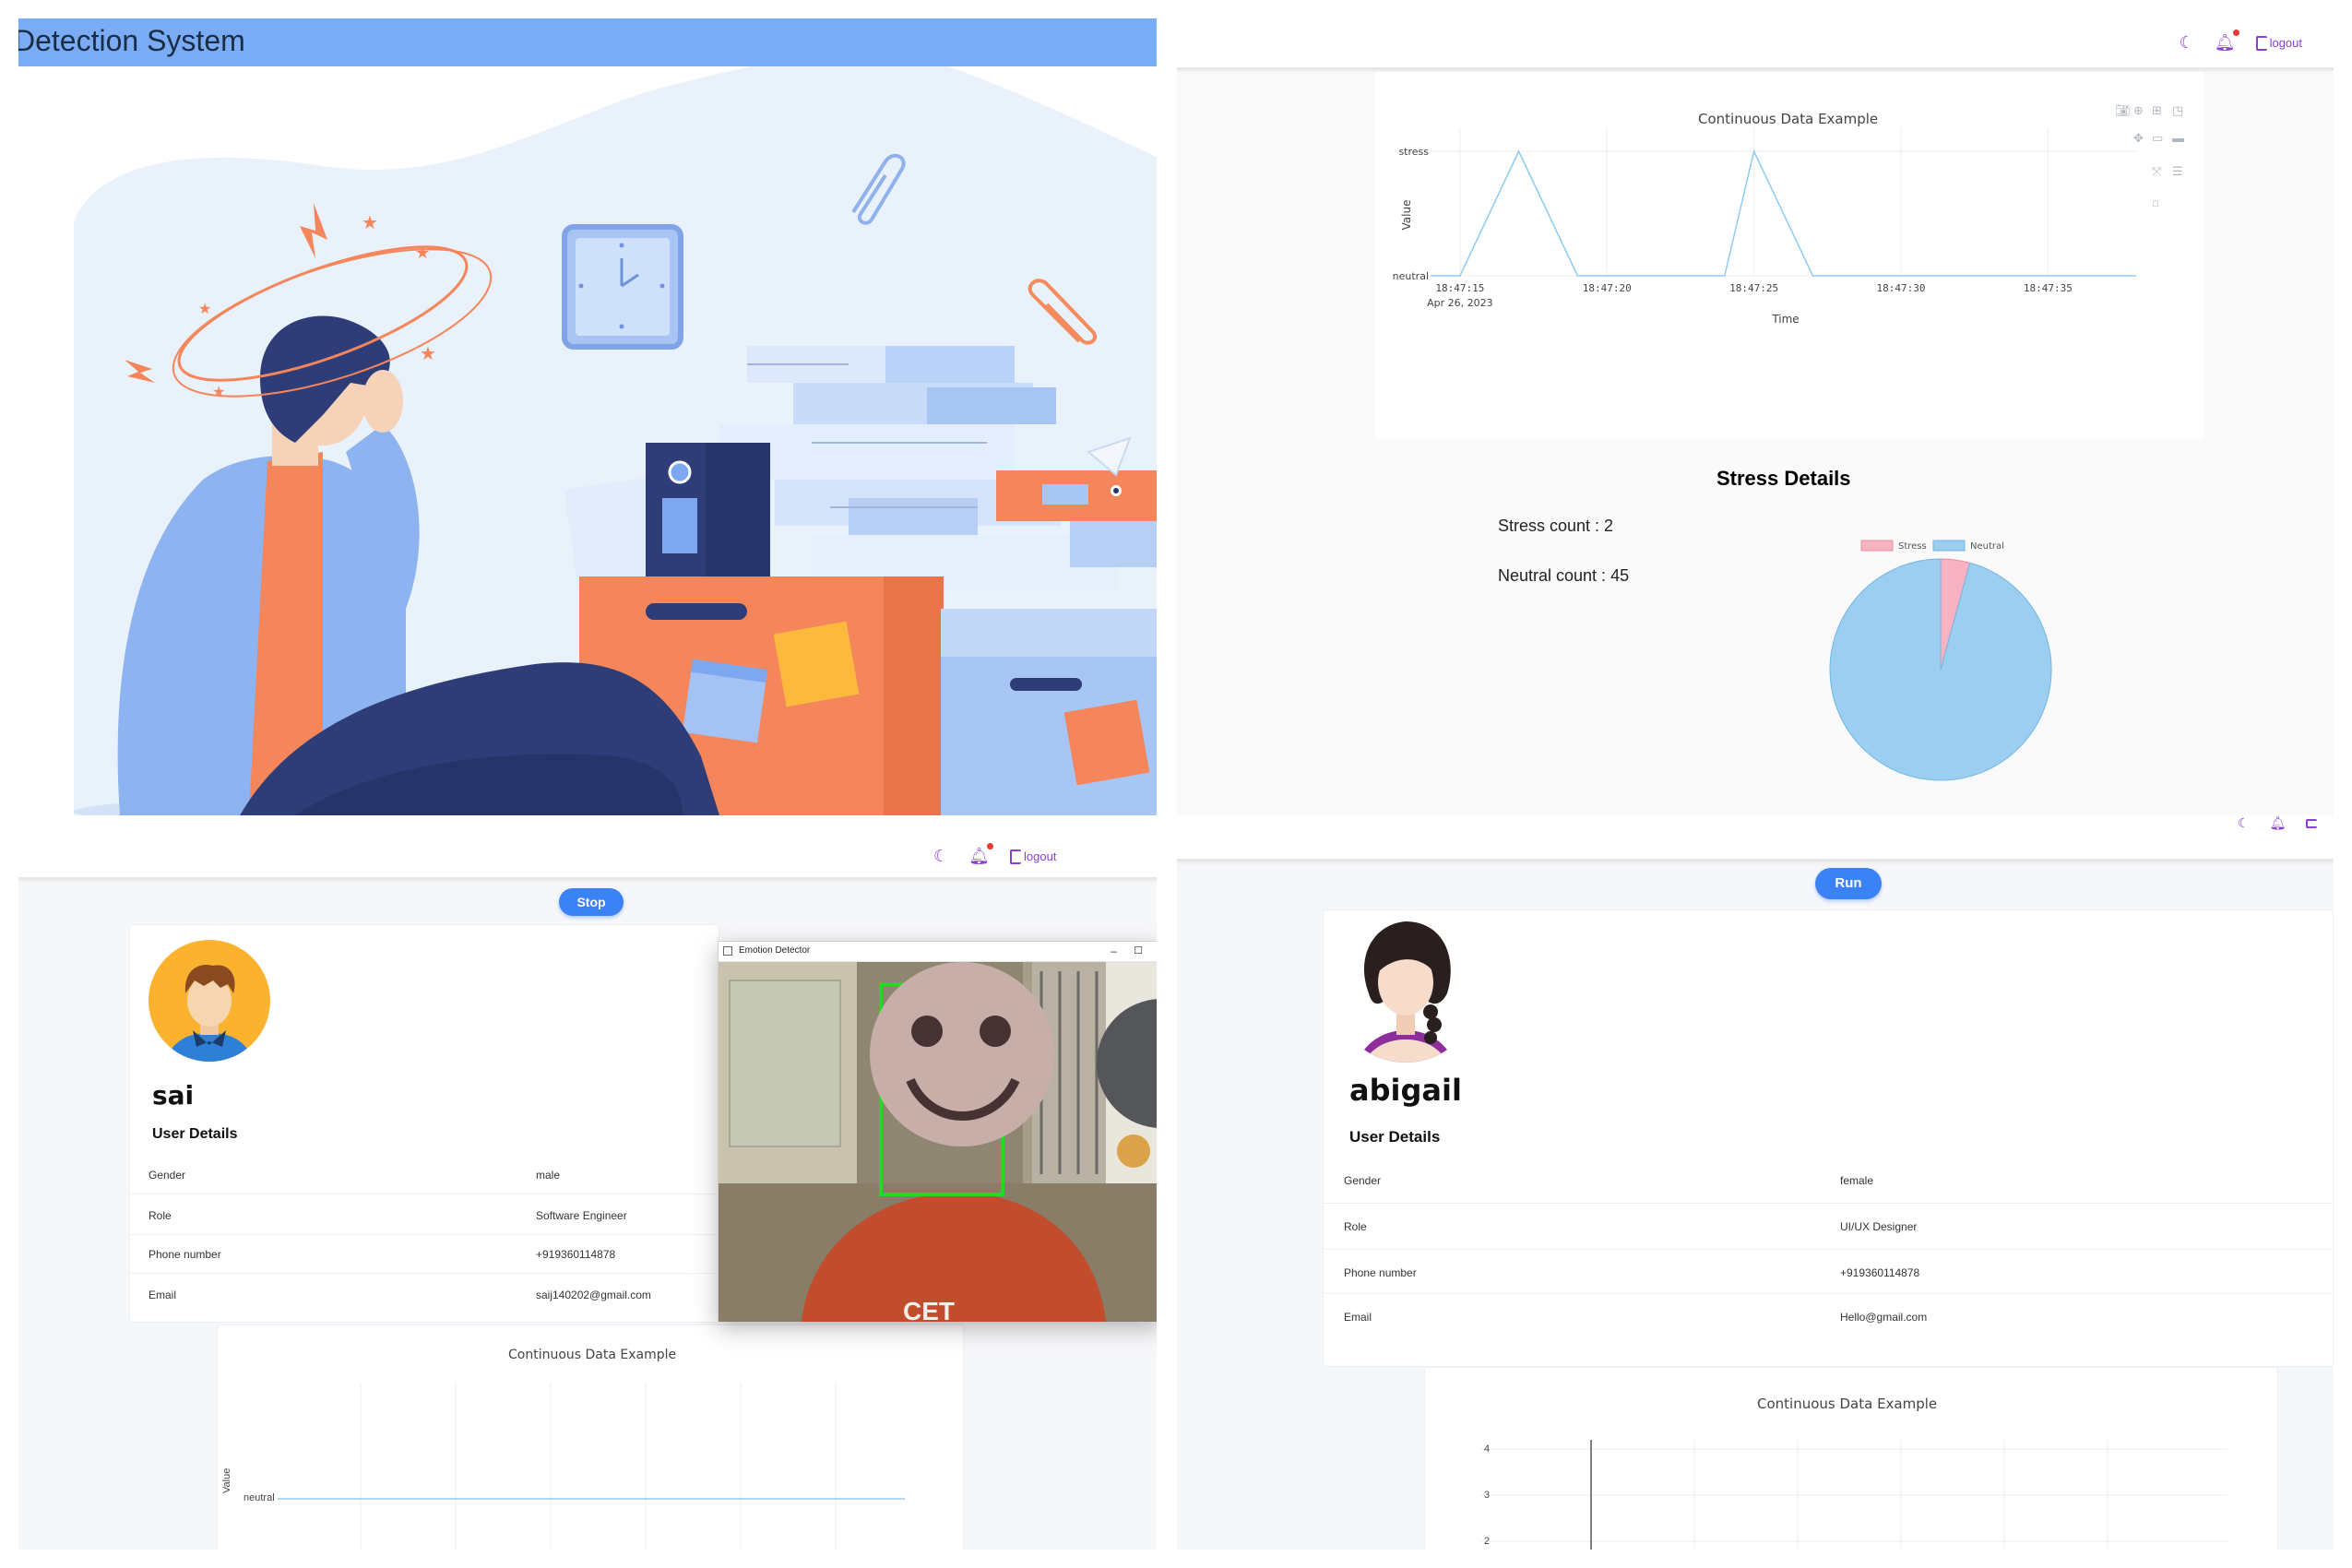  Describe the element at coordinates (1848, 883) in the screenshot. I see `run-button: Run` at that location.